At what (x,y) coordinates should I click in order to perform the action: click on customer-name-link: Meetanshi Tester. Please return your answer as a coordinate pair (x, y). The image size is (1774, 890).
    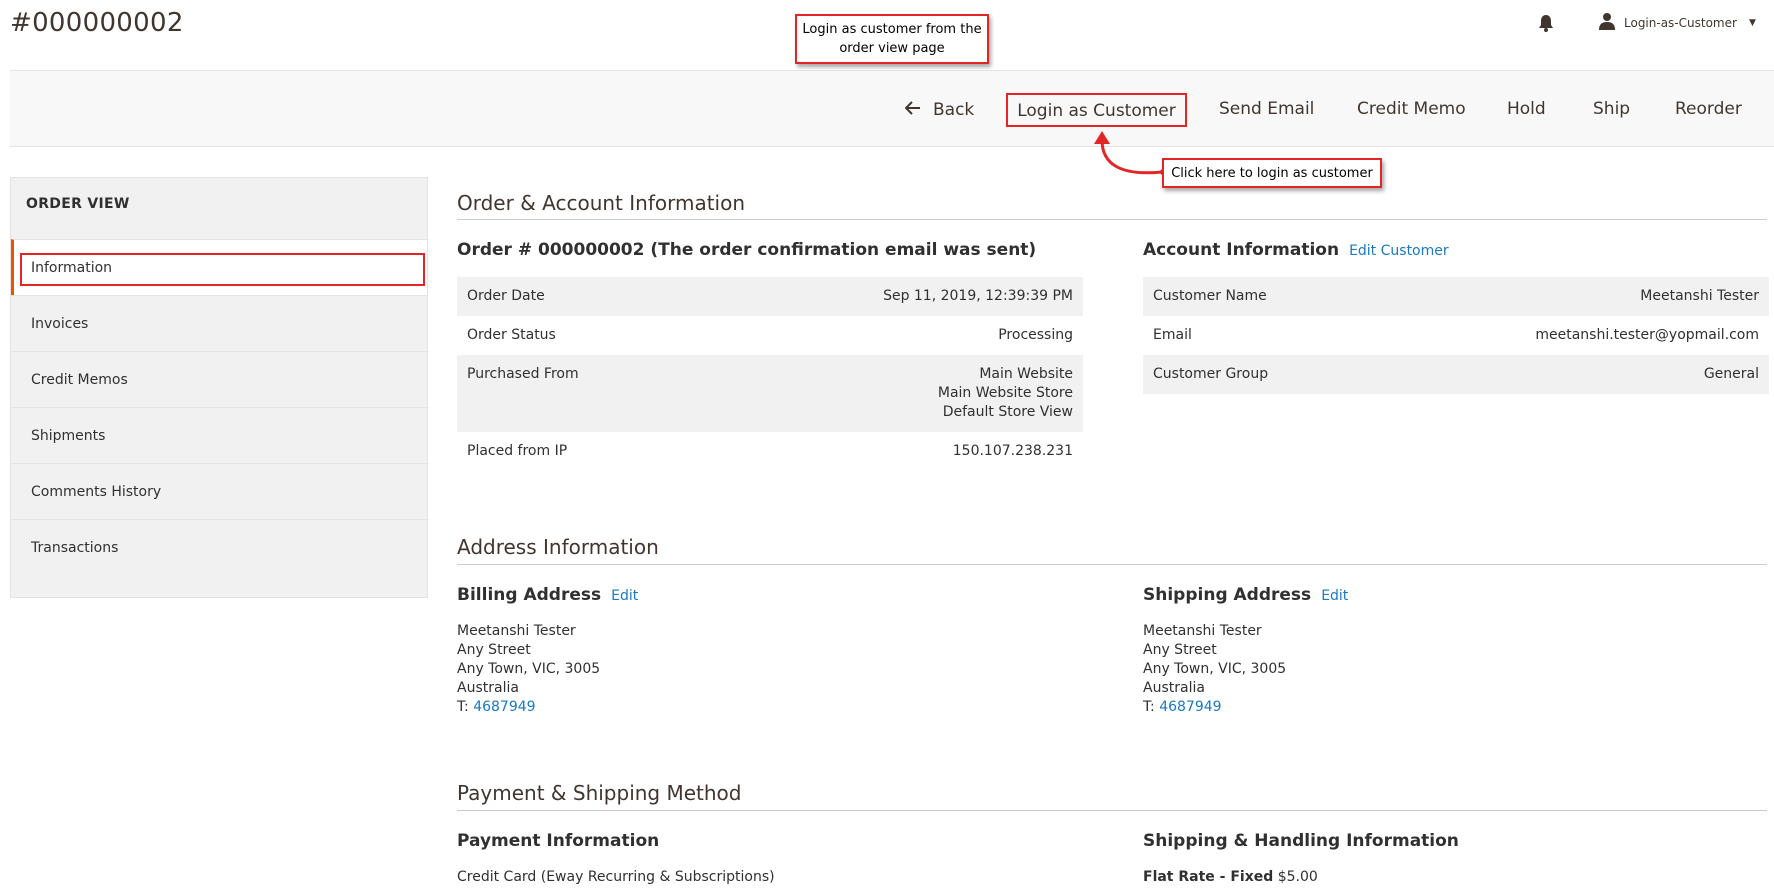
    Looking at the image, I should click on (1699, 296).